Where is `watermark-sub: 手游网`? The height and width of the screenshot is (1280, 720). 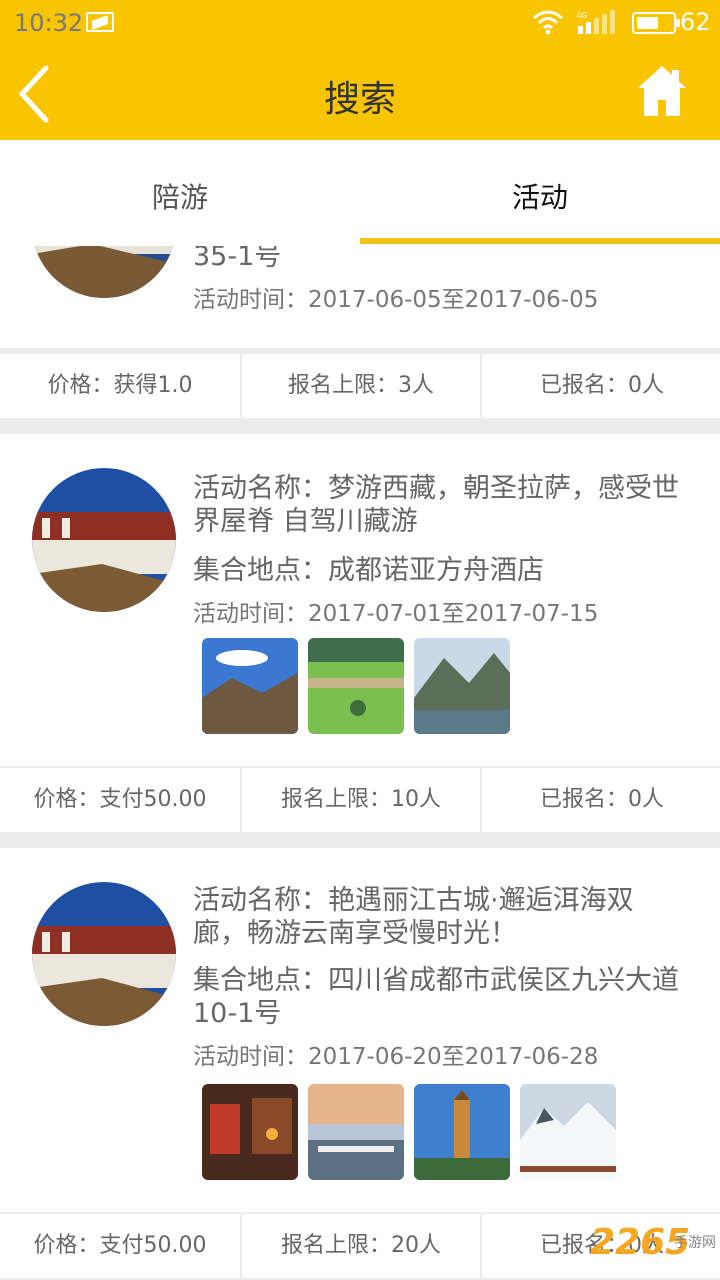 watermark-sub: 手游网 is located at coordinates (695, 1243).